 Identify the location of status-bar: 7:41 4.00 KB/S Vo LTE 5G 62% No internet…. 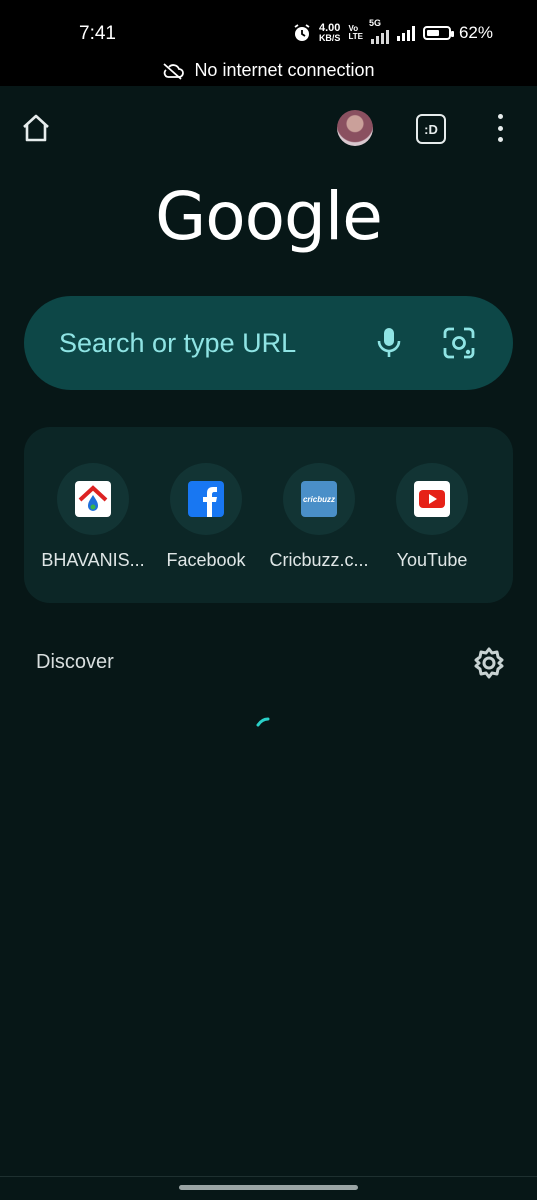
(268, 43).